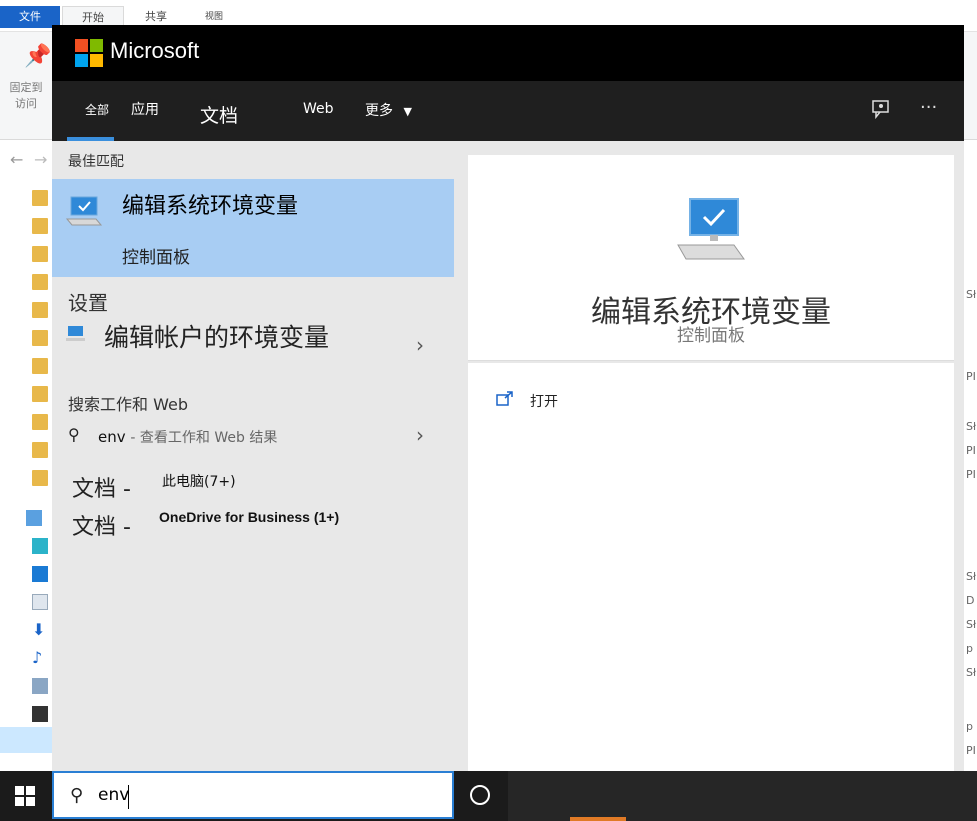 Image resolution: width=977 pixels, height=821 pixels. What do you see at coordinates (40, 630) in the screenshot?
I see `downloads-icon: ⬇` at bounding box center [40, 630].